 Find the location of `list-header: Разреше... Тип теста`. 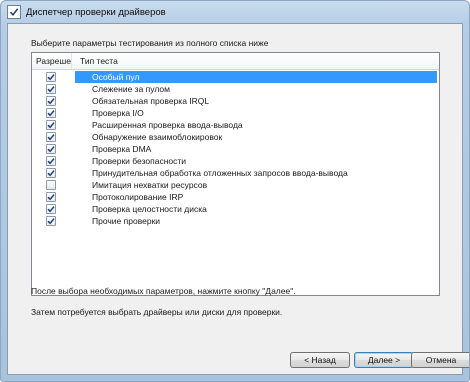

list-header: Разреше... Тип теста is located at coordinates (235, 61).